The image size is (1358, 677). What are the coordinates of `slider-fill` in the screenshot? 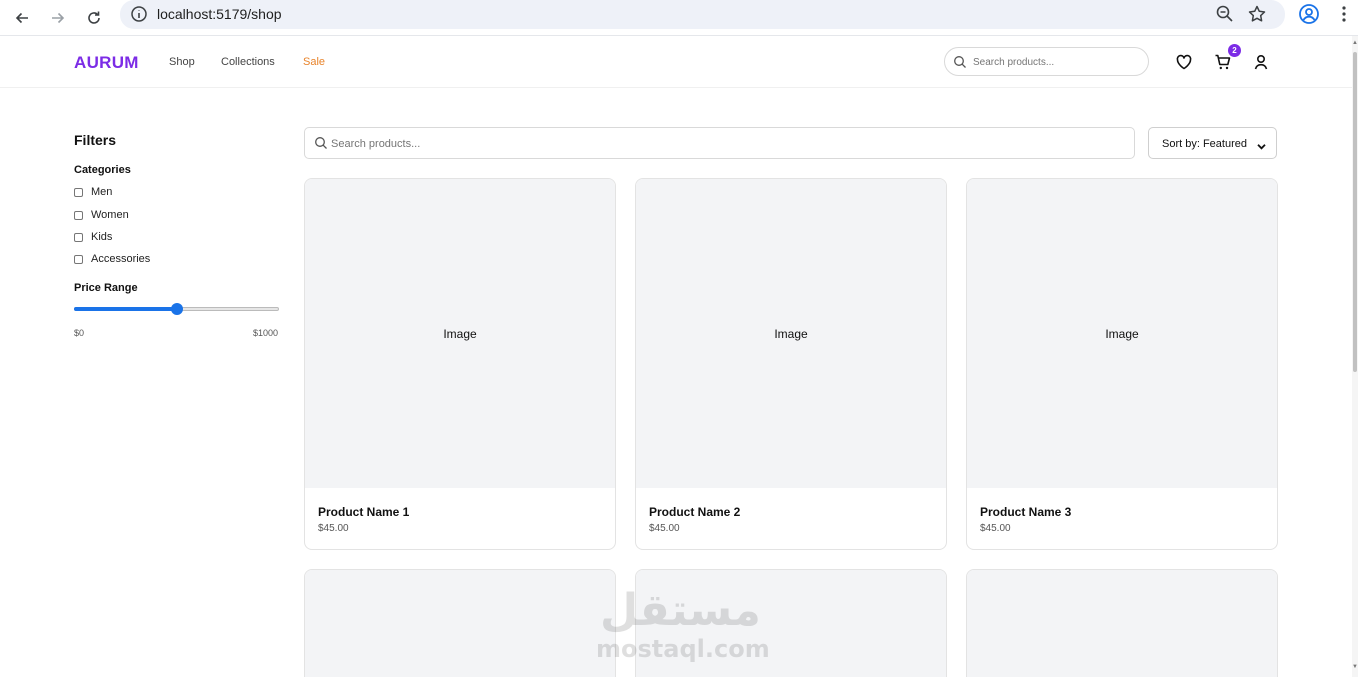 It's located at (125, 309).